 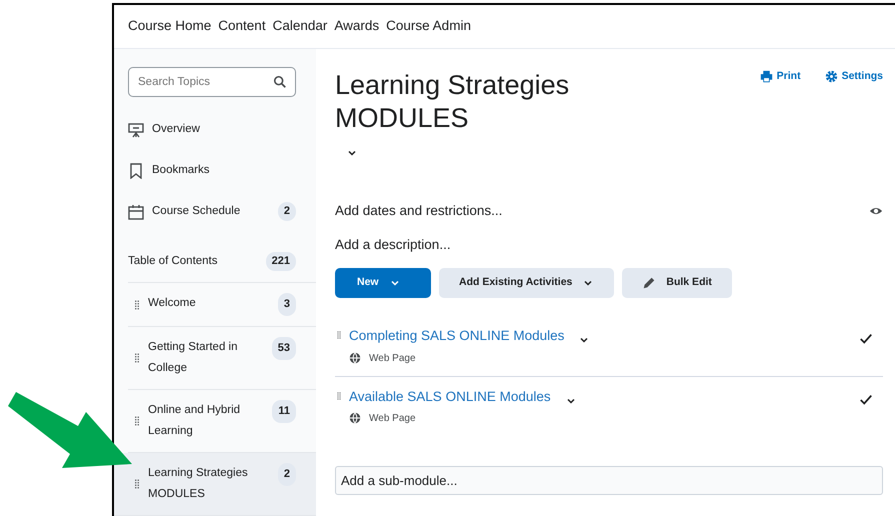 What do you see at coordinates (136, 212) in the screenshot?
I see `calendar-icon` at bounding box center [136, 212].